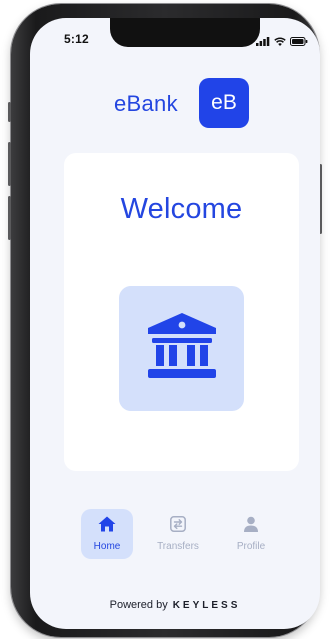 The width and height of the screenshot is (330, 639). I want to click on mute-switch, so click(9, 112).